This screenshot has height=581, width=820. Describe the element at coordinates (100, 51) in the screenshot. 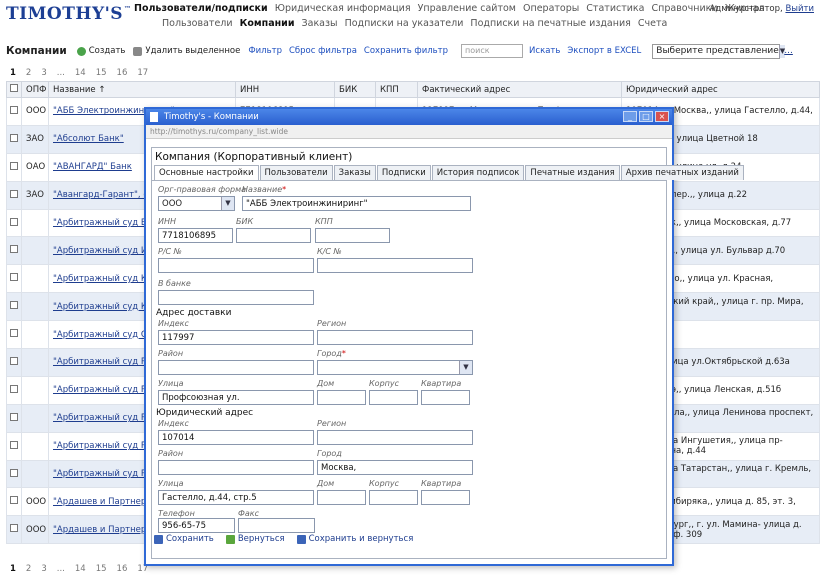

I see `create-button: Создать` at that location.